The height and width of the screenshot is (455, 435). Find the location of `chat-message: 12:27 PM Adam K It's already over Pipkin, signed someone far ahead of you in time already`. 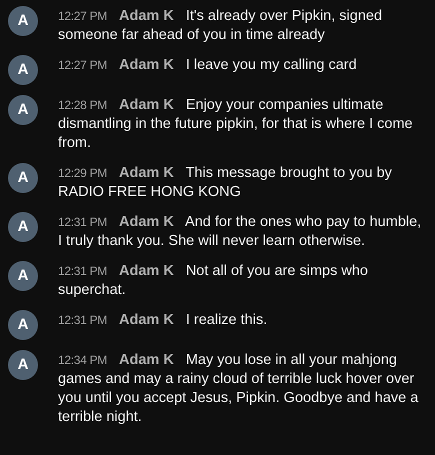

chat-message: 12:27 PM Adam K It's already over Pipkin, signed someone far ahead of you in time already is located at coordinates (221, 26).